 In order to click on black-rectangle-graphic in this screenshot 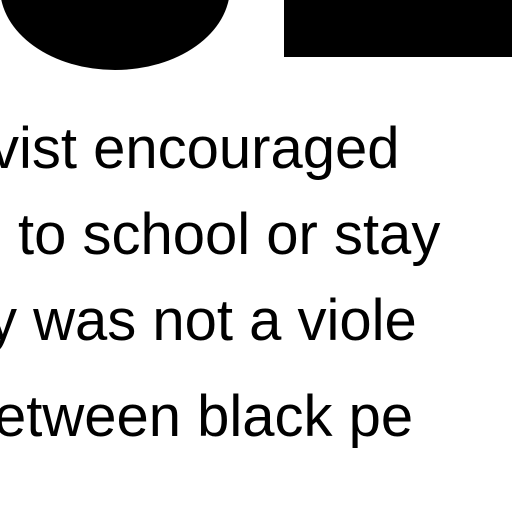, I will do `click(398, 28)`.